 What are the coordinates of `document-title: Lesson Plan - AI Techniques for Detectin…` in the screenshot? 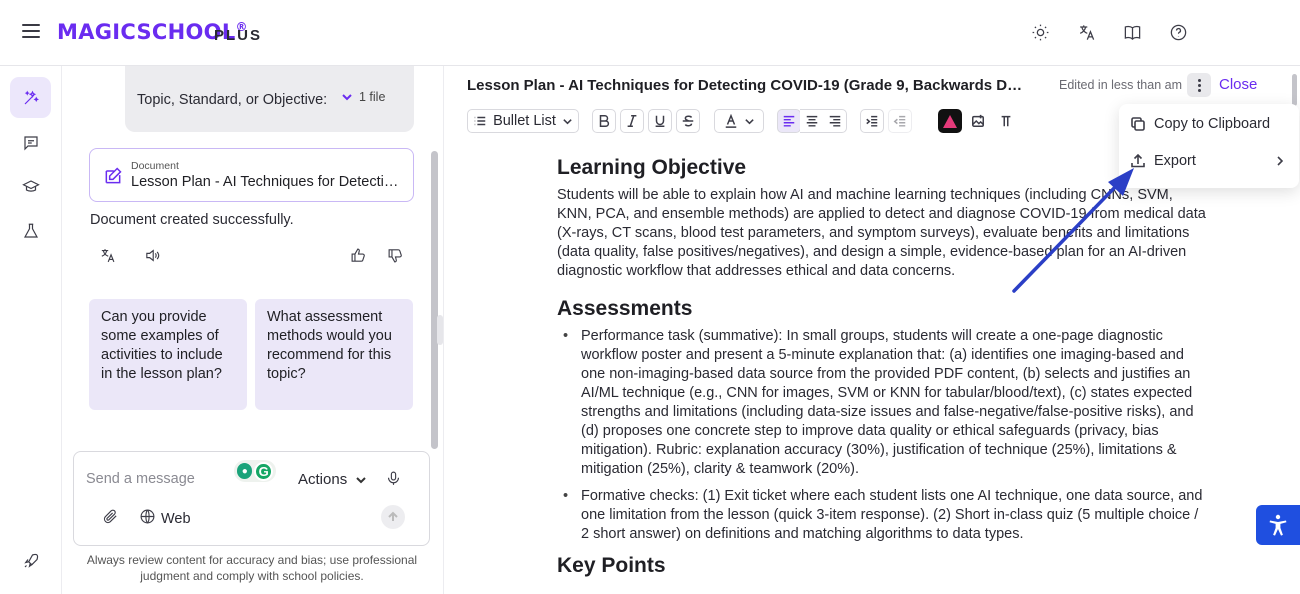 It's located at (747, 85).